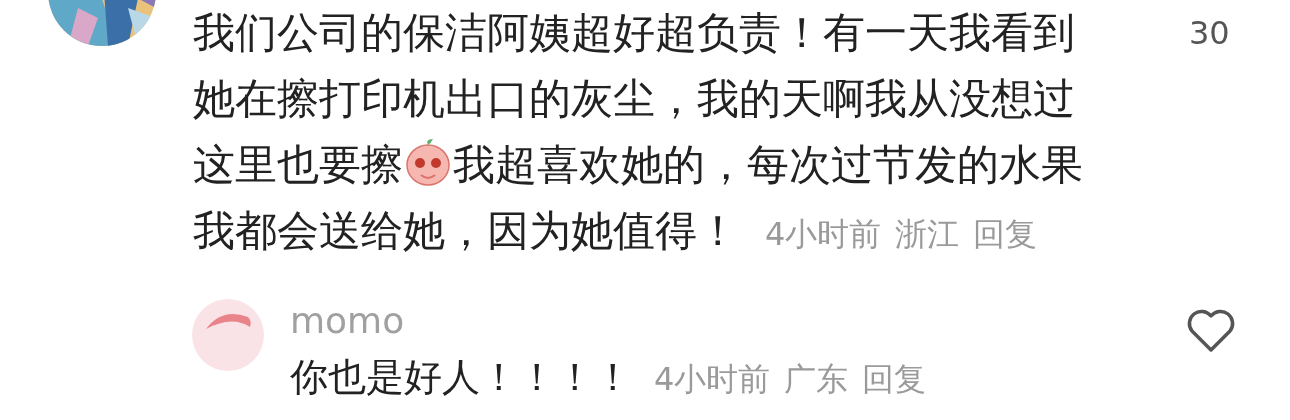 This screenshot has width=1290, height=420. Describe the element at coordinates (1211, 331) in the screenshot. I see `heart-icon` at that location.